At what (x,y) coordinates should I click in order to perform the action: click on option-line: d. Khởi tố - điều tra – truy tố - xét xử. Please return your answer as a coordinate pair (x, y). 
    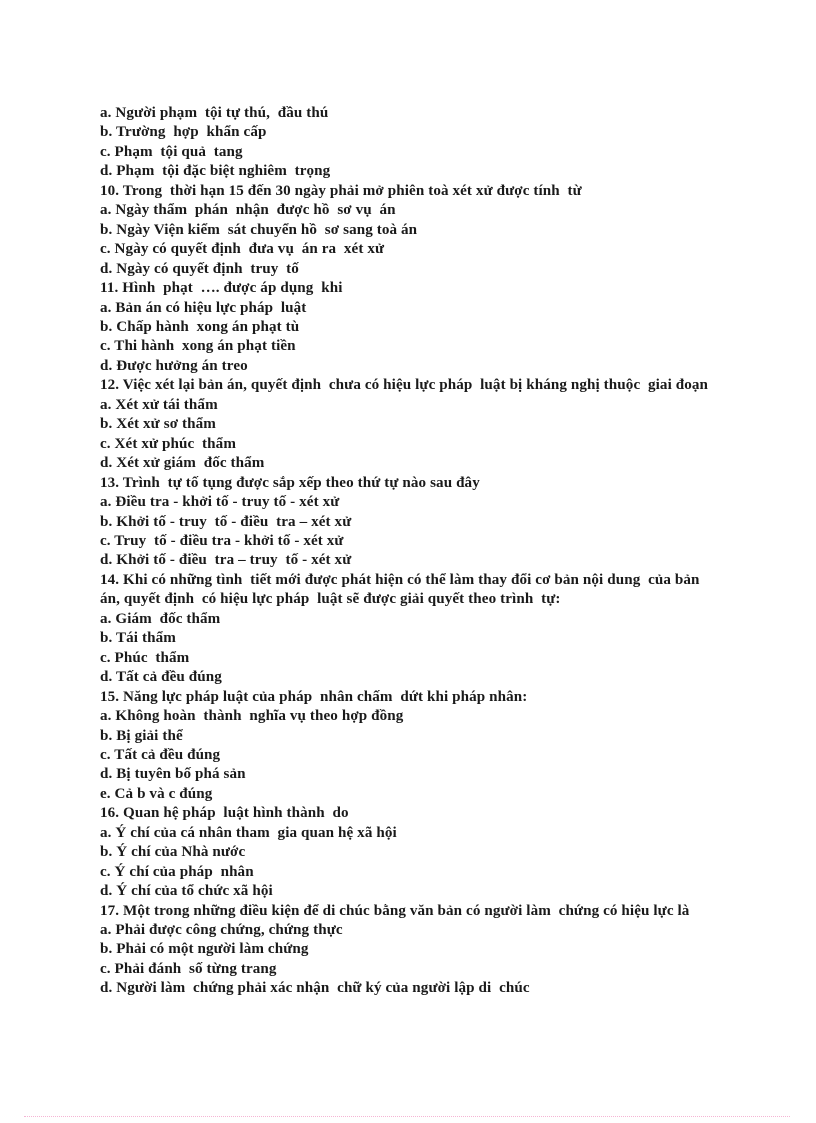
    Looking at the image, I should click on (226, 560).